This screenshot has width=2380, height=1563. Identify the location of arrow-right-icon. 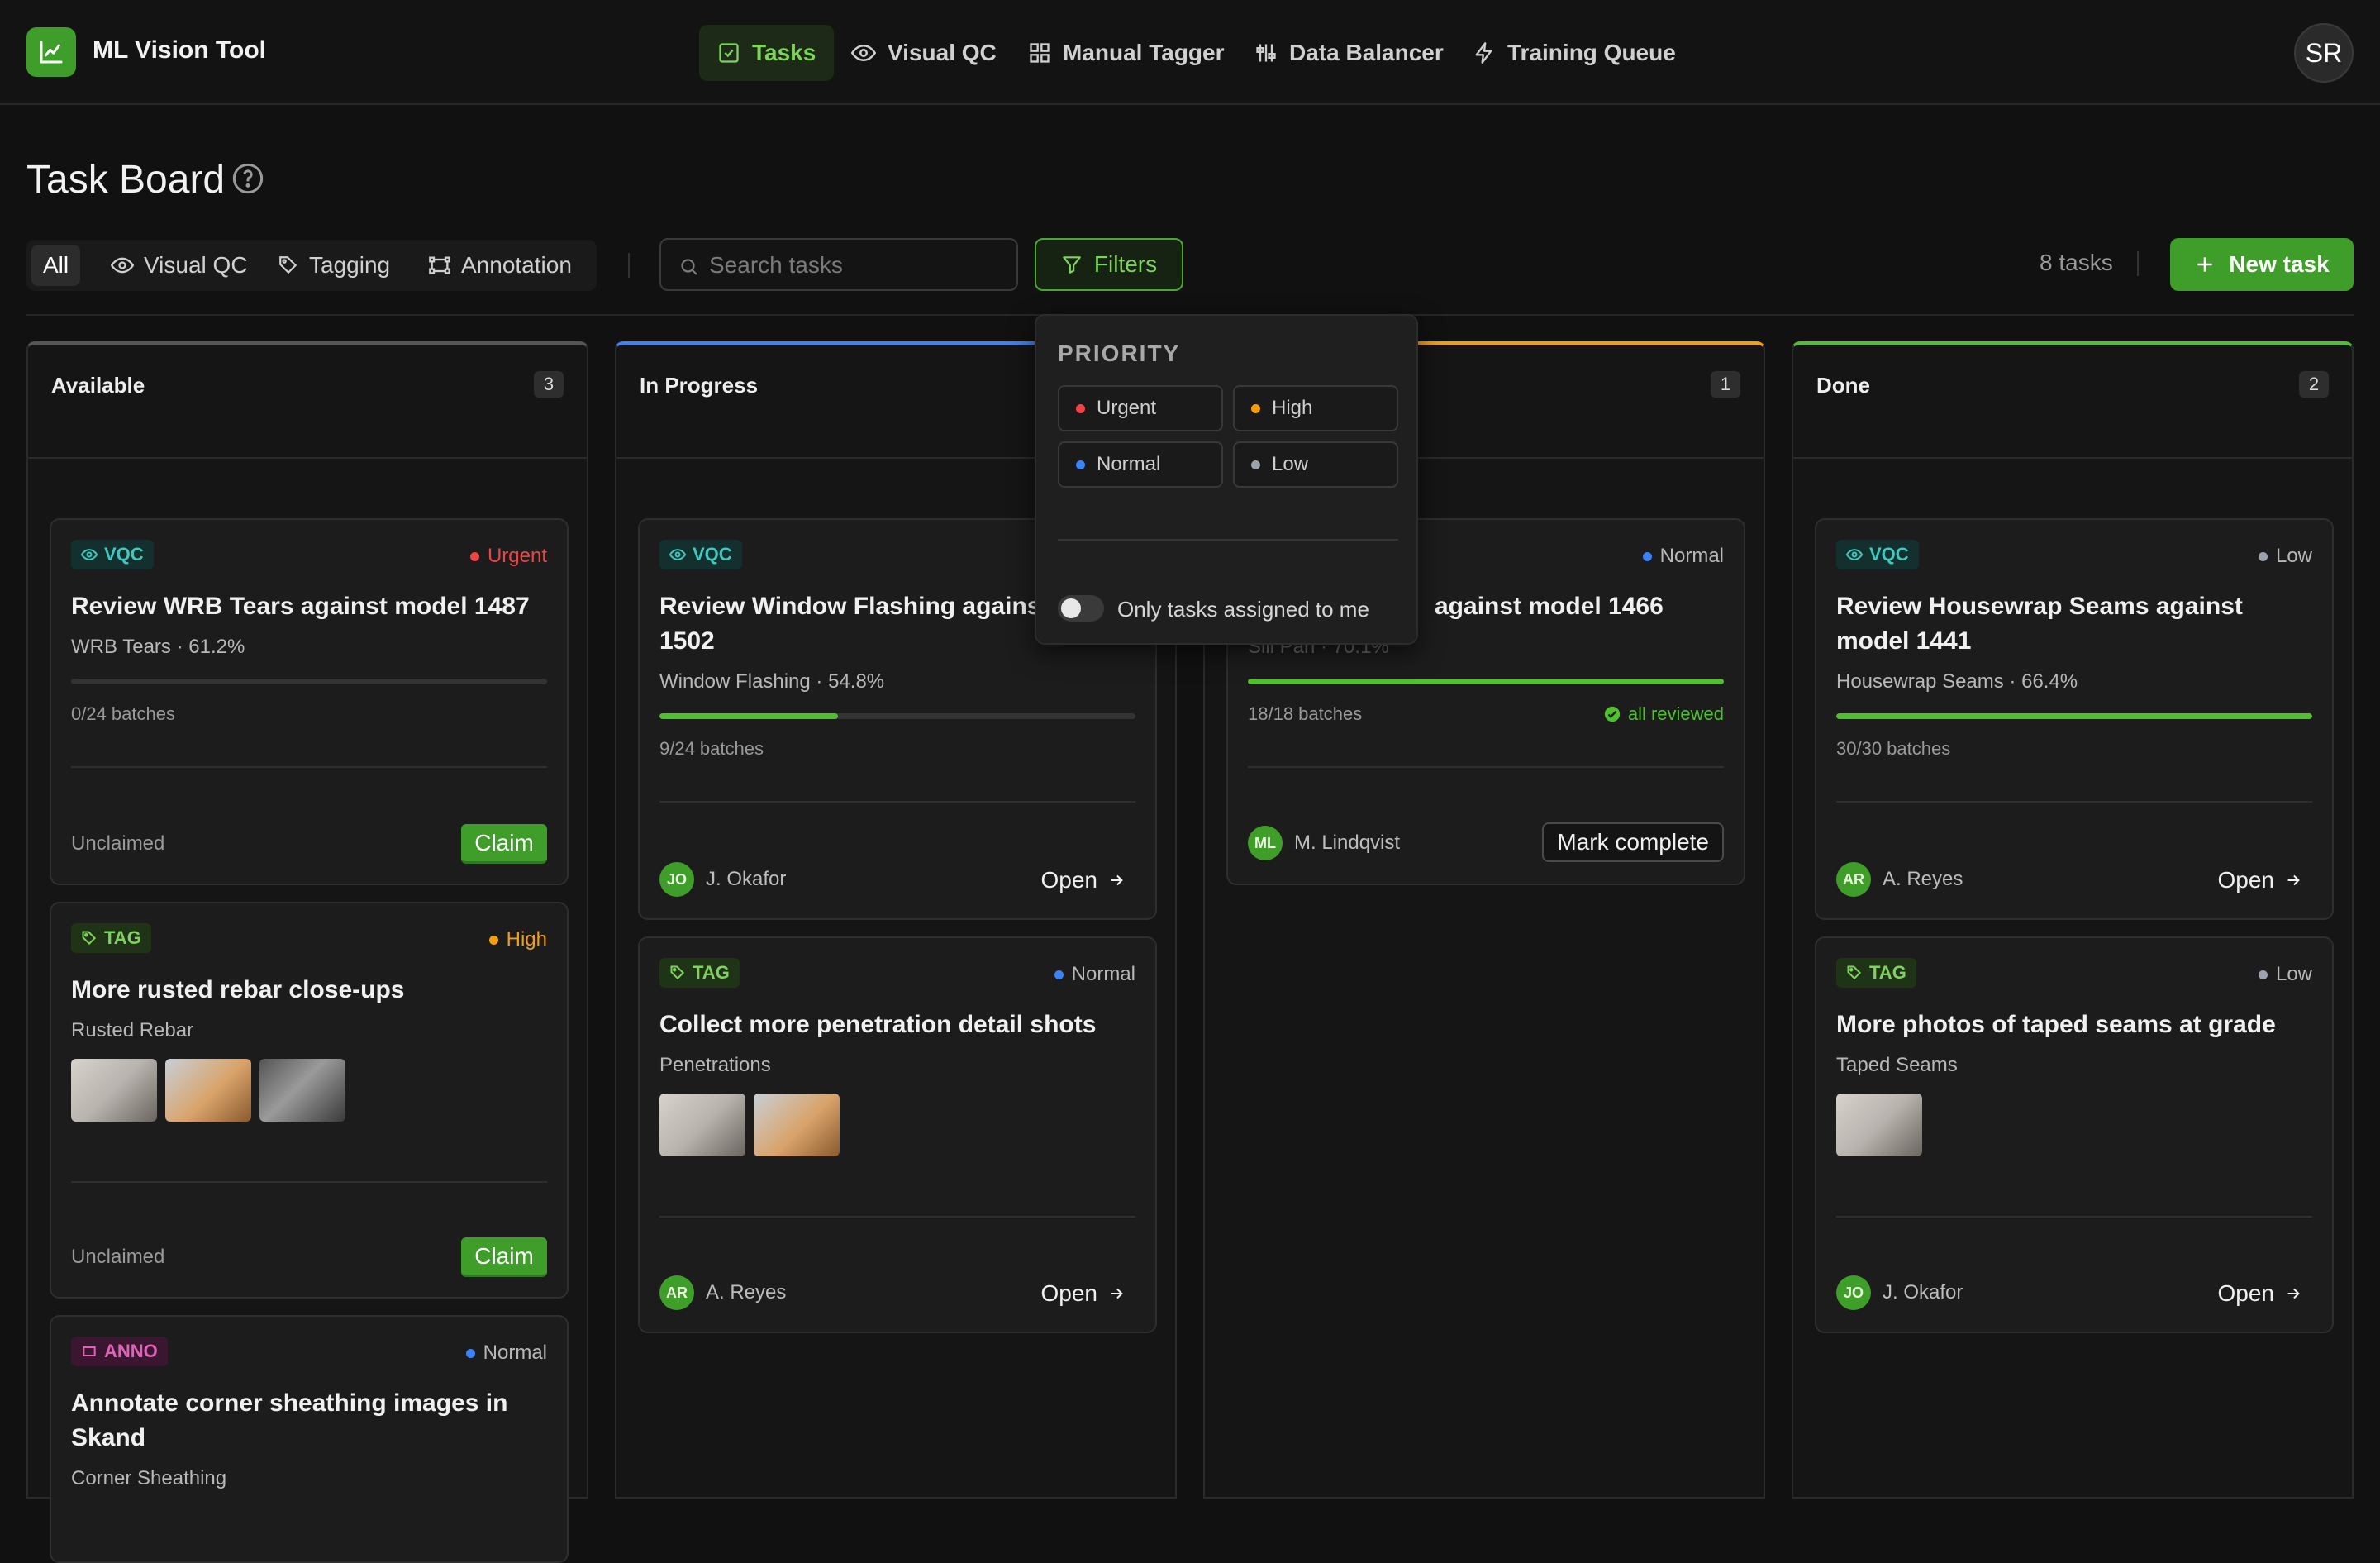
(1117, 1293).